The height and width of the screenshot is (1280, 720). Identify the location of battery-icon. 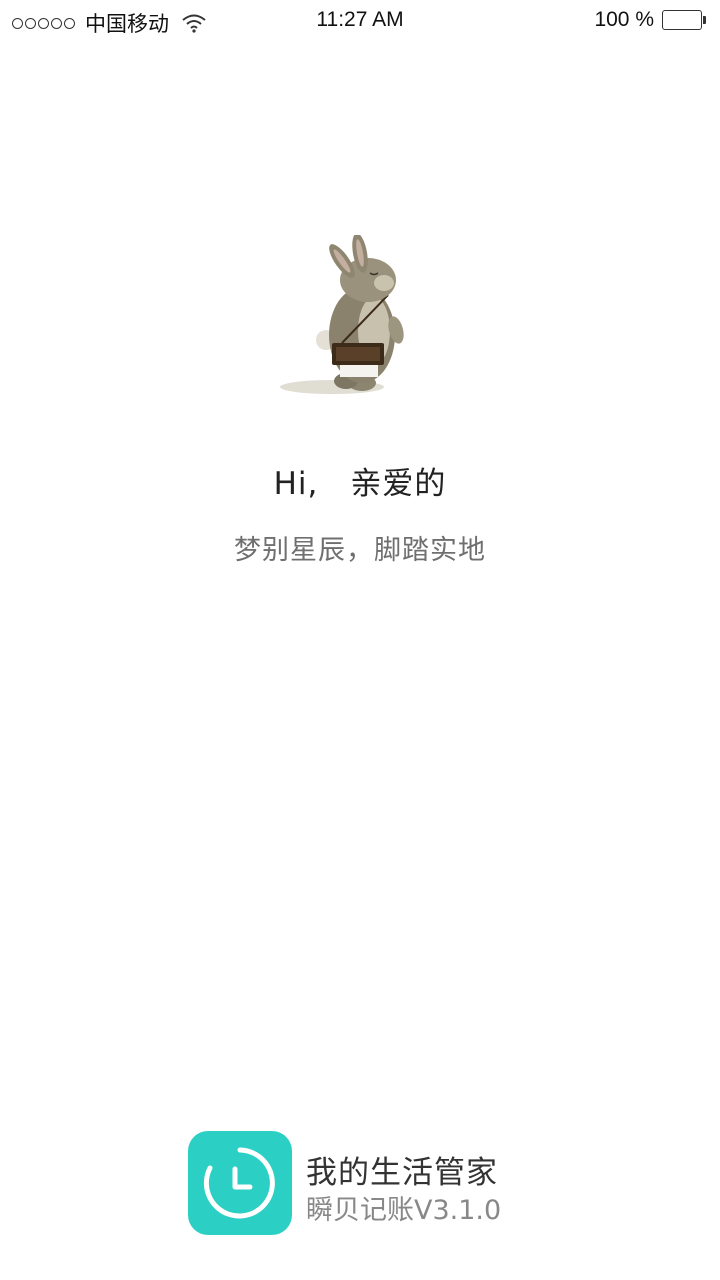
(684, 20).